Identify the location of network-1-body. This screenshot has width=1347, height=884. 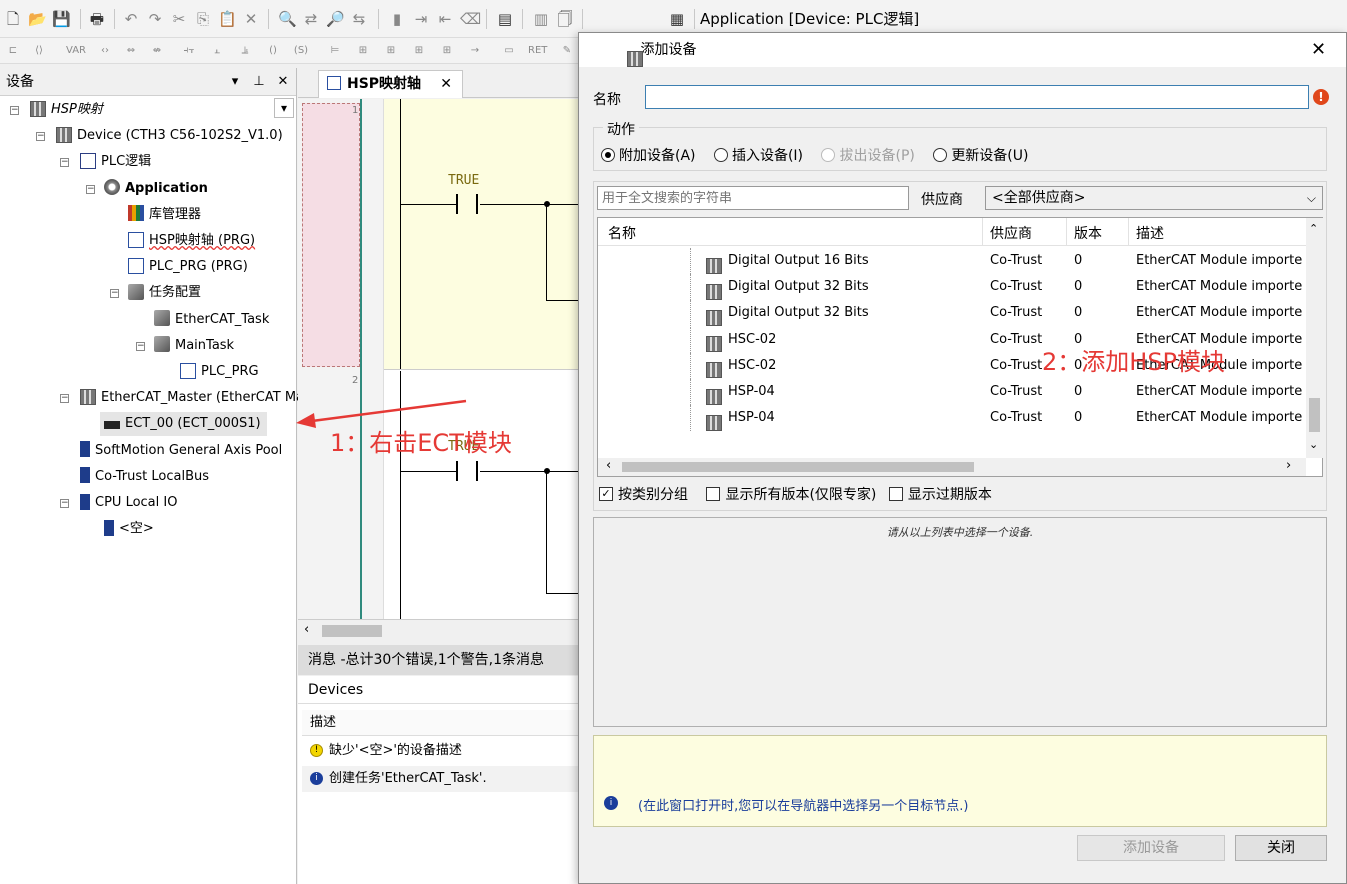
(486, 234).